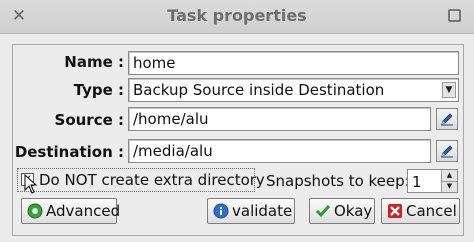 Image resolution: width=474 pixels, height=242 pixels. I want to click on validate-label: validate, so click(262, 211).